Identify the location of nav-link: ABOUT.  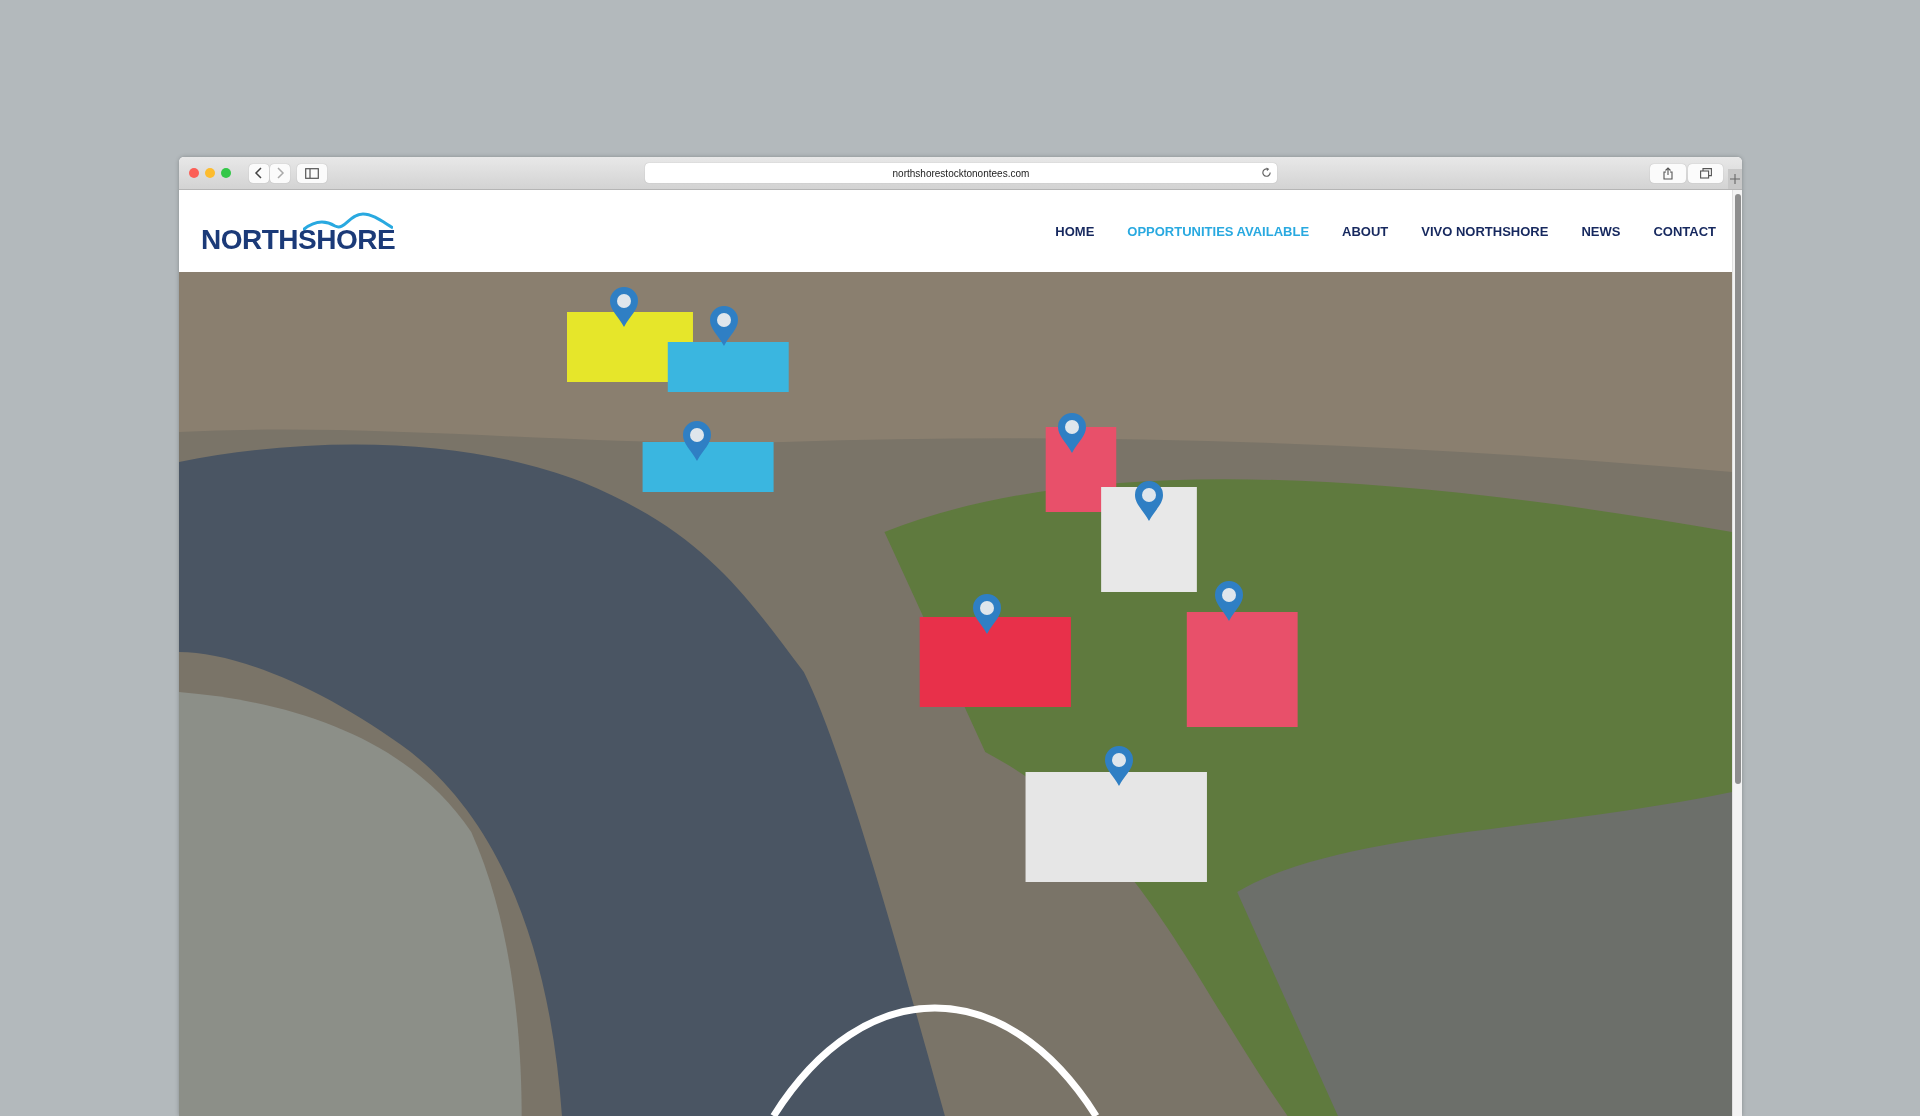
(1365, 231).